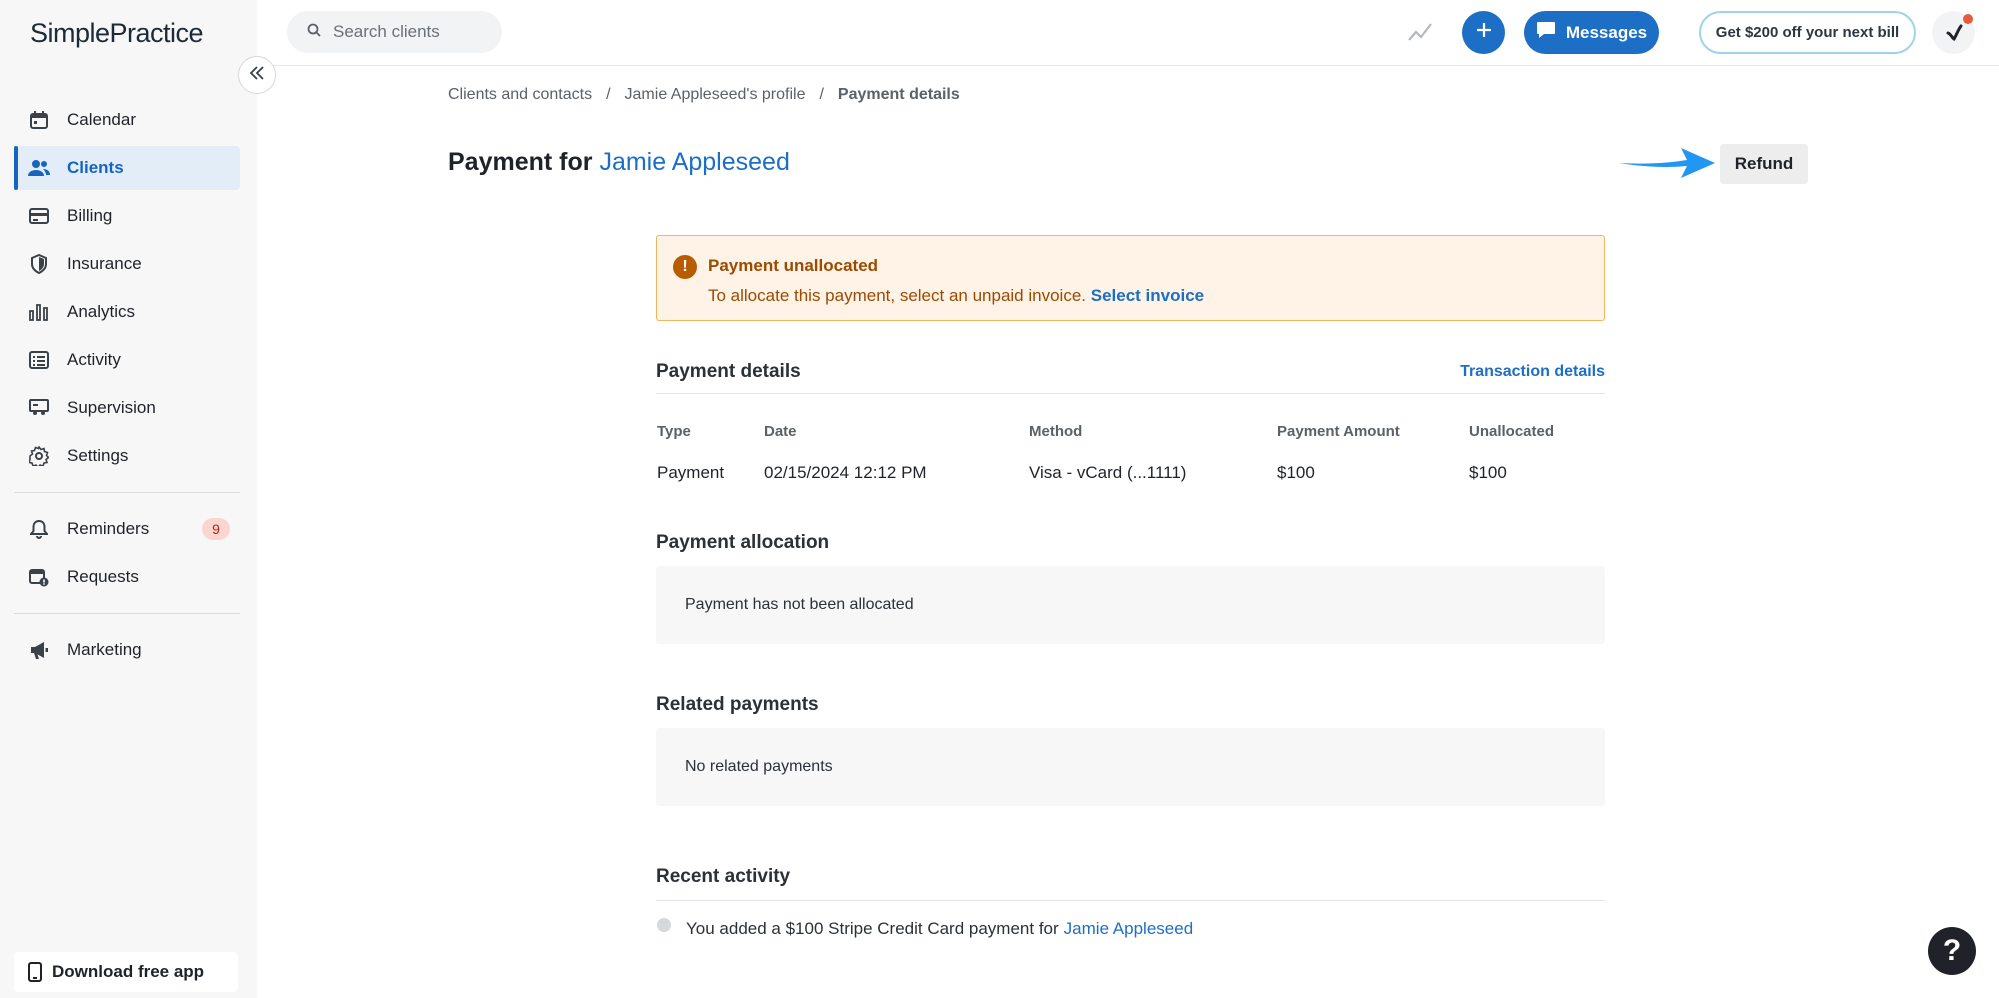 The image size is (1999, 998). Describe the element at coordinates (743, 542) in the screenshot. I see `section-title: Payment allocation` at that location.